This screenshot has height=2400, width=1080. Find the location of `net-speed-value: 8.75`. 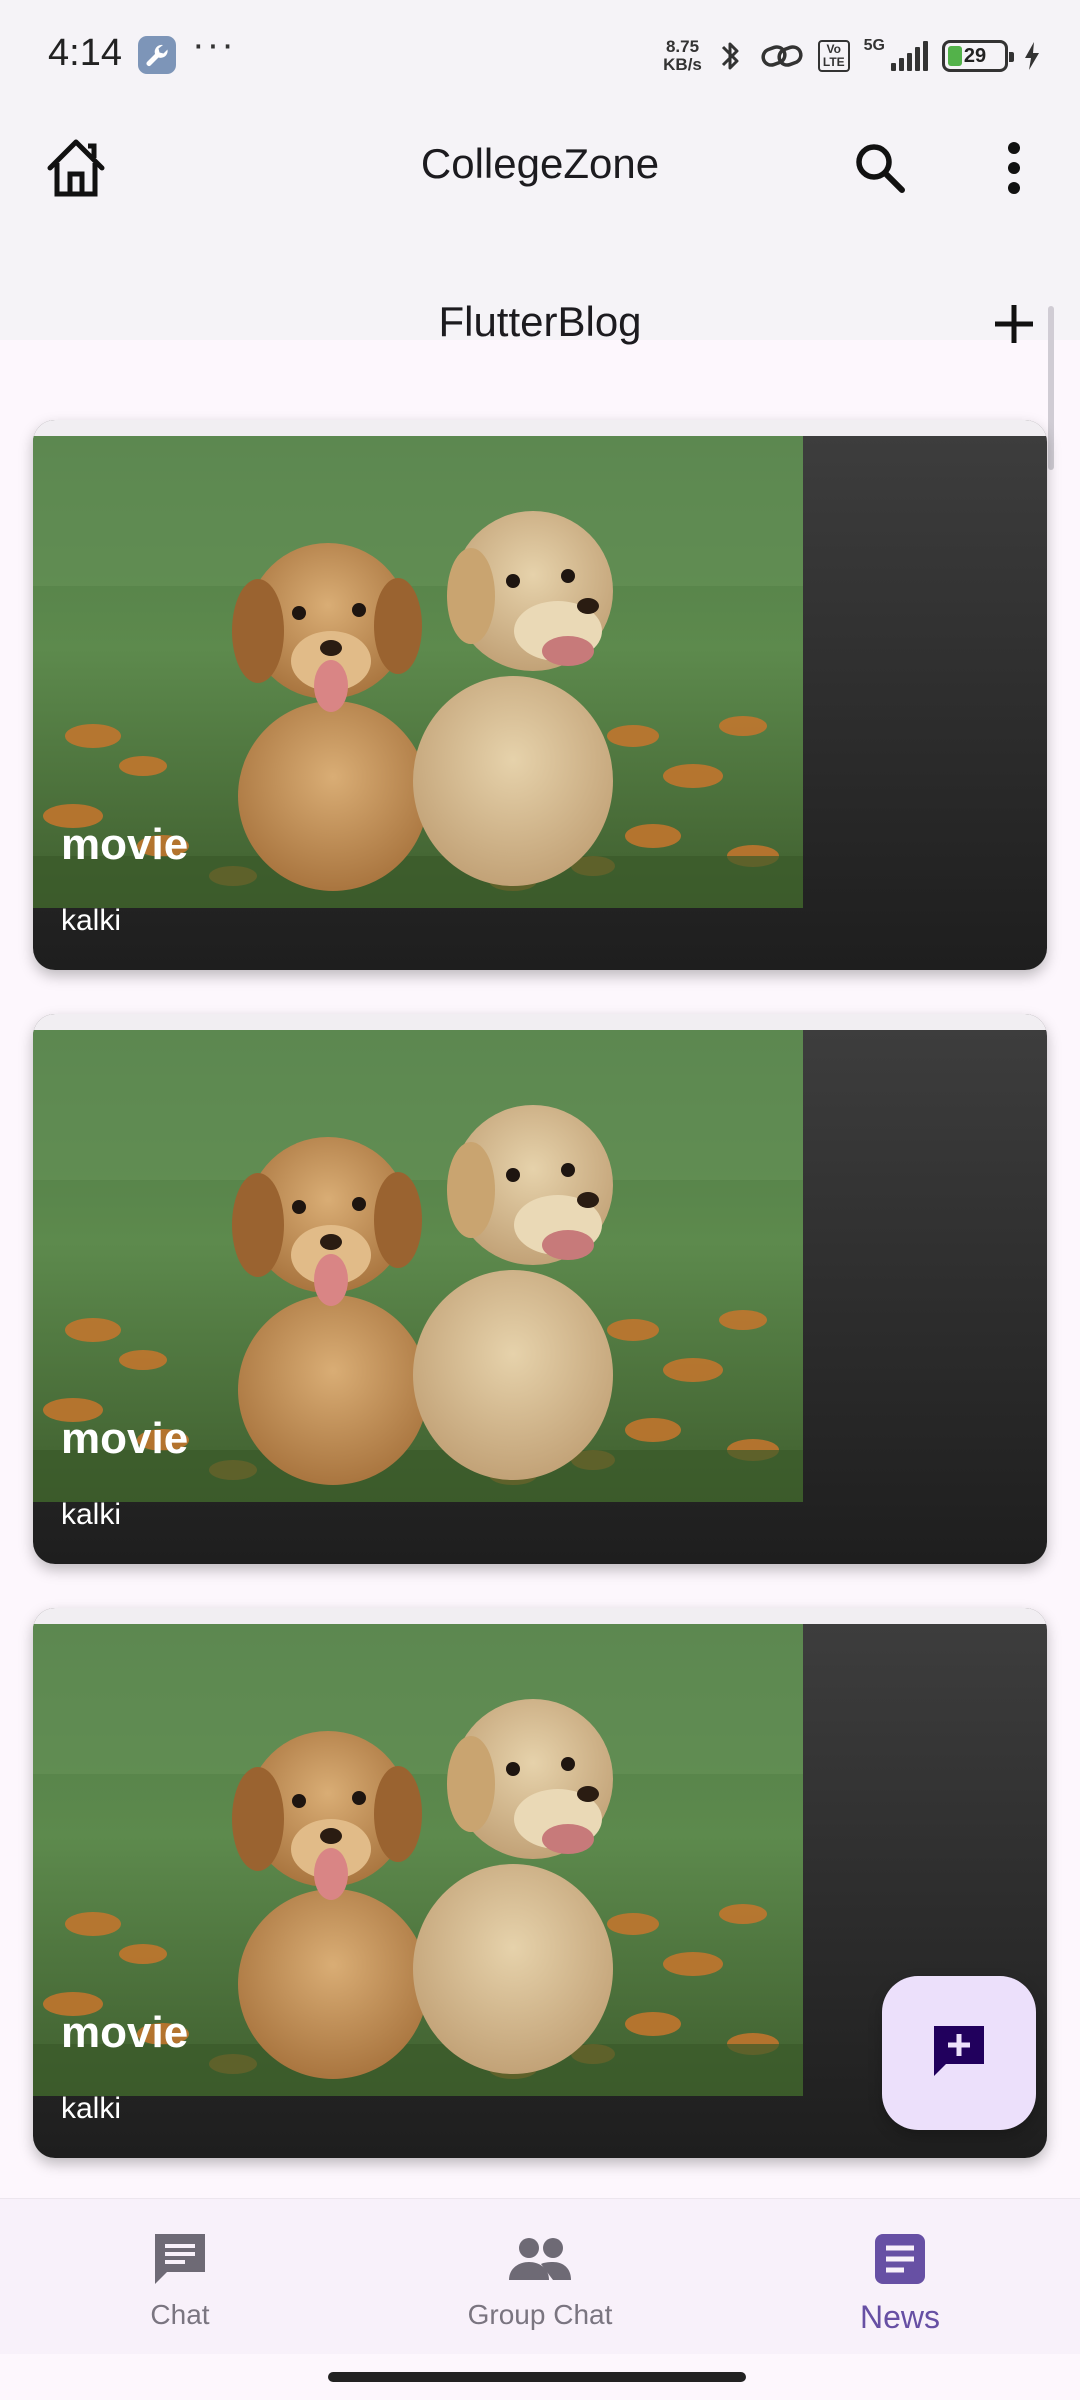

net-speed-value: 8.75 is located at coordinates (682, 46).